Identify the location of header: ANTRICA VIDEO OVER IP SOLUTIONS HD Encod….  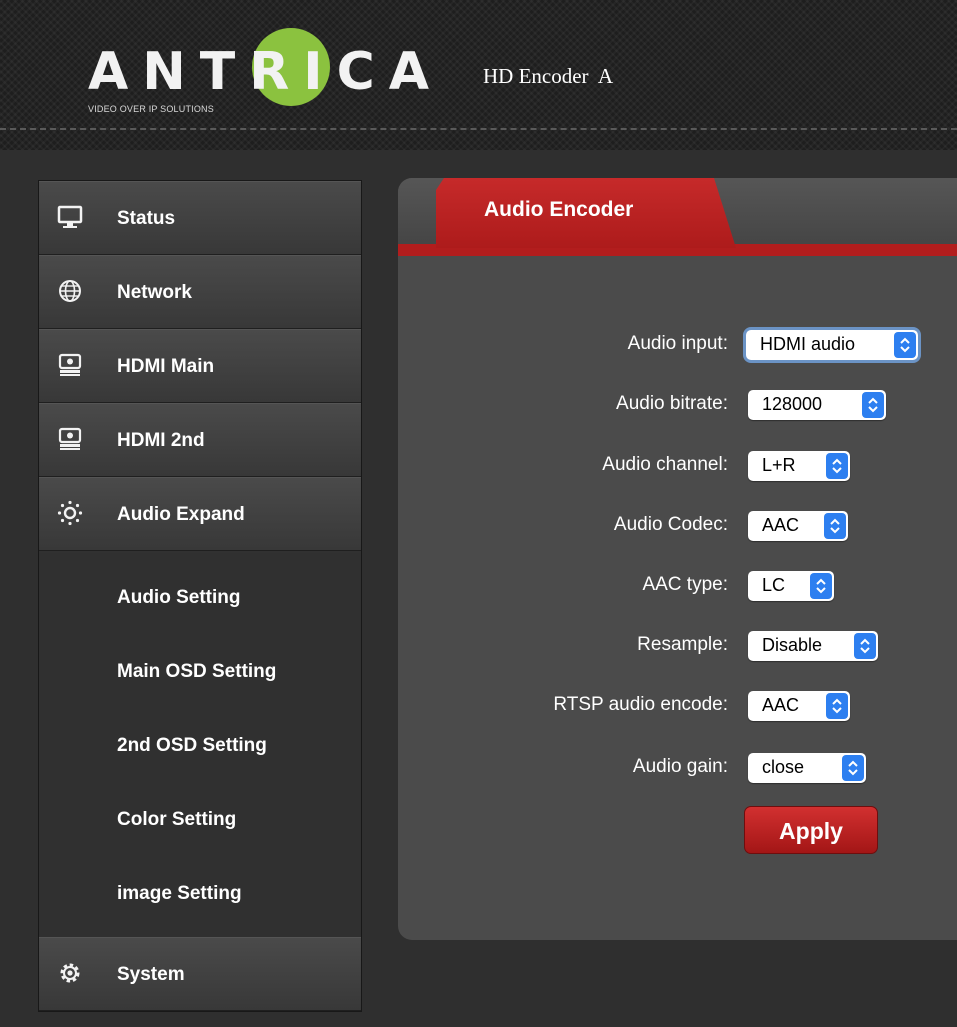
(478, 75).